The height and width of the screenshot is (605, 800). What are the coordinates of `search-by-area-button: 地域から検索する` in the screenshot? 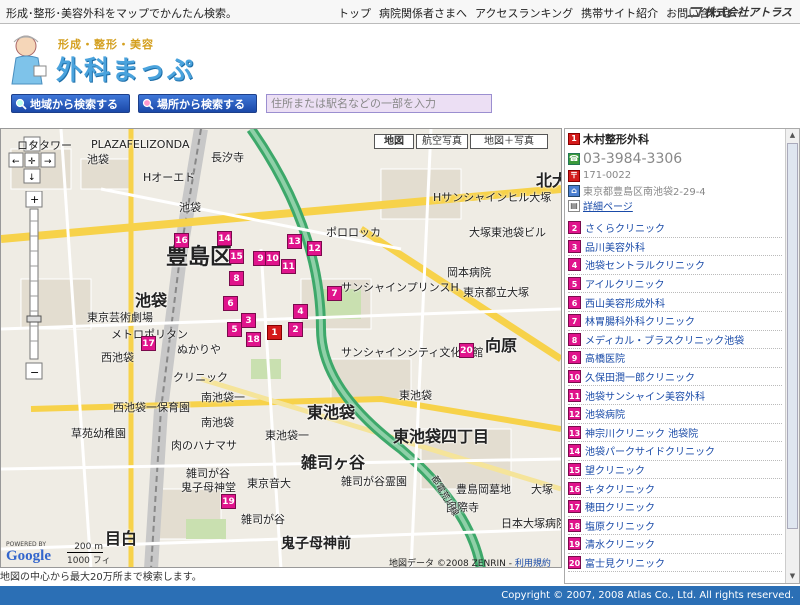 It's located at (70, 103).